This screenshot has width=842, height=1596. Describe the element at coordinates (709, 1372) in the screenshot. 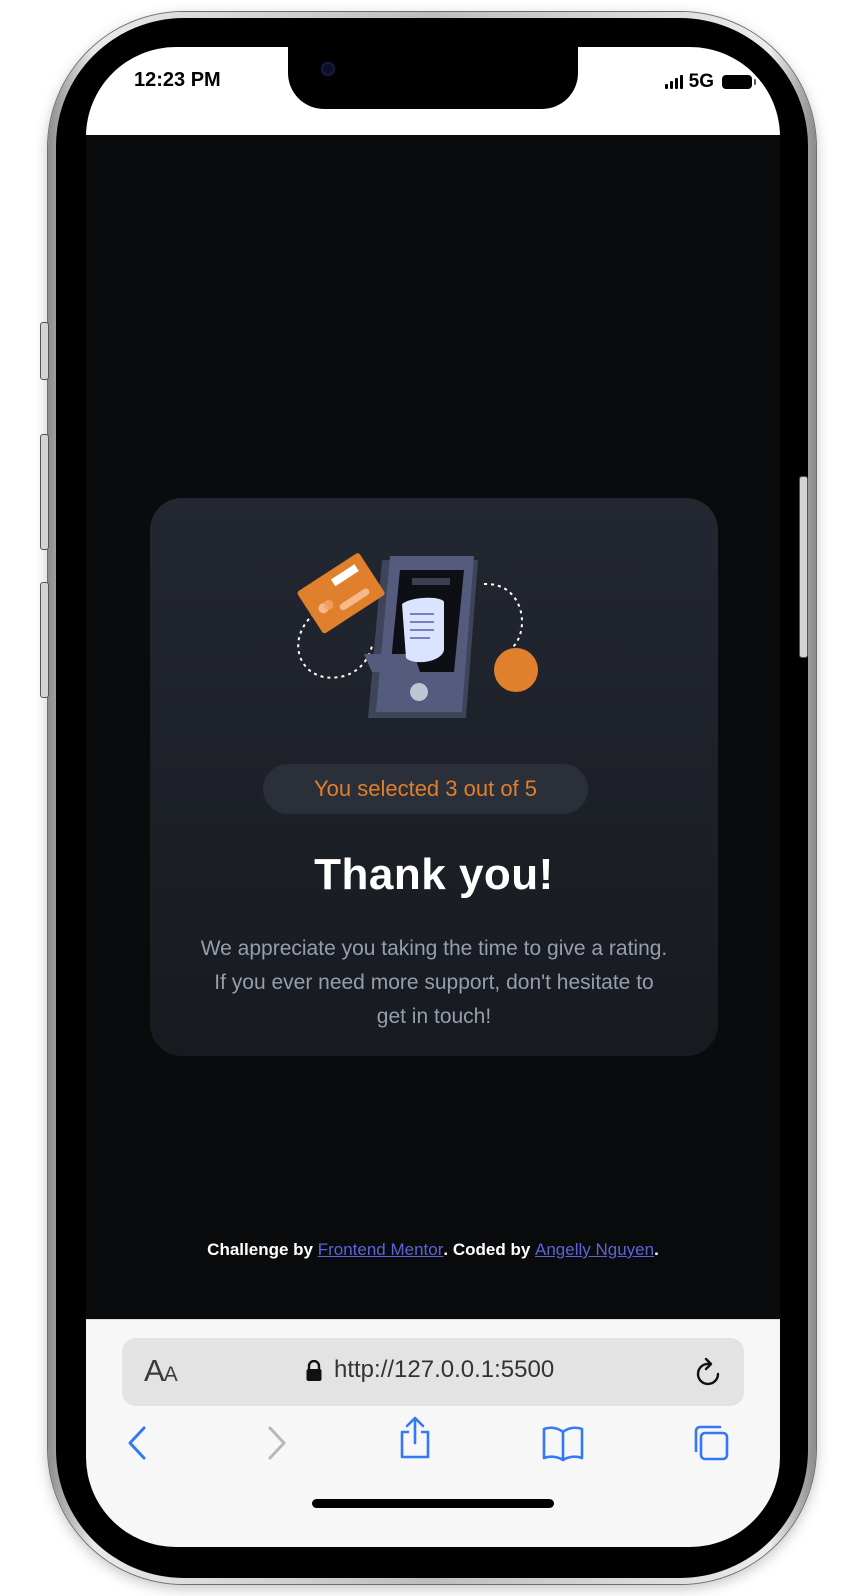

I see `reload-icon` at that location.